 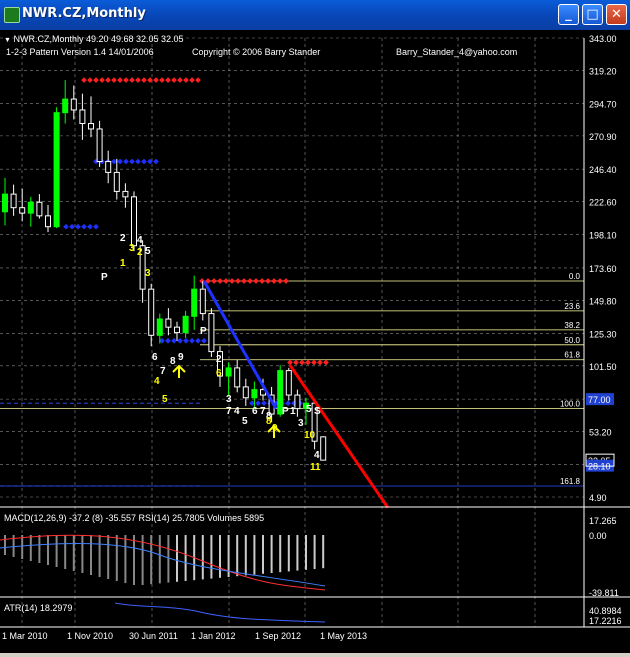 What do you see at coordinates (269, 421) in the screenshot?
I see `pattern-number: 8` at bounding box center [269, 421].